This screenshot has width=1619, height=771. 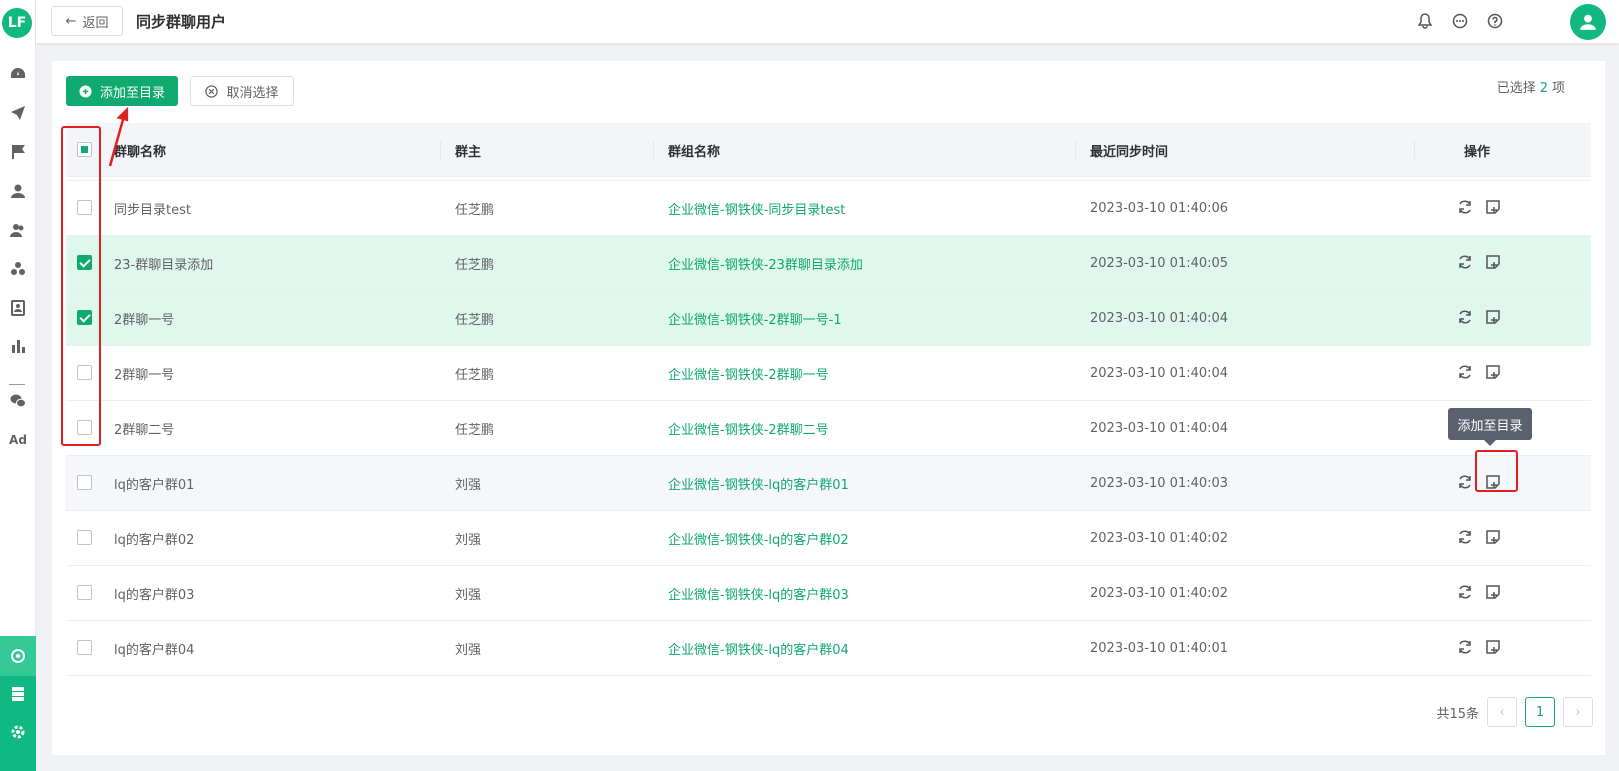 What do you see at coordinates (17, 384) in the screenshot?
I see `sidebar-divider` at bounding box center [17, 384].